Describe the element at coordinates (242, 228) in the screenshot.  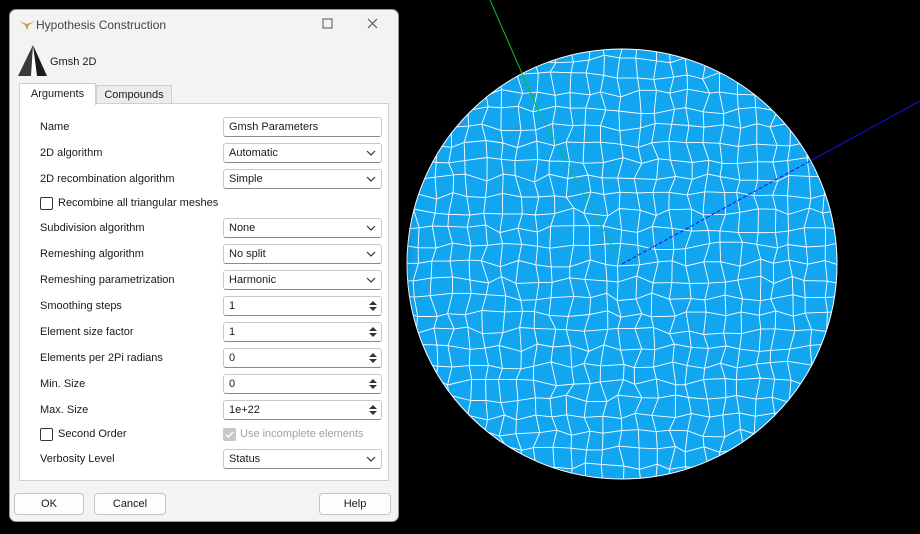
I see `subdivision-value: None` at that location.